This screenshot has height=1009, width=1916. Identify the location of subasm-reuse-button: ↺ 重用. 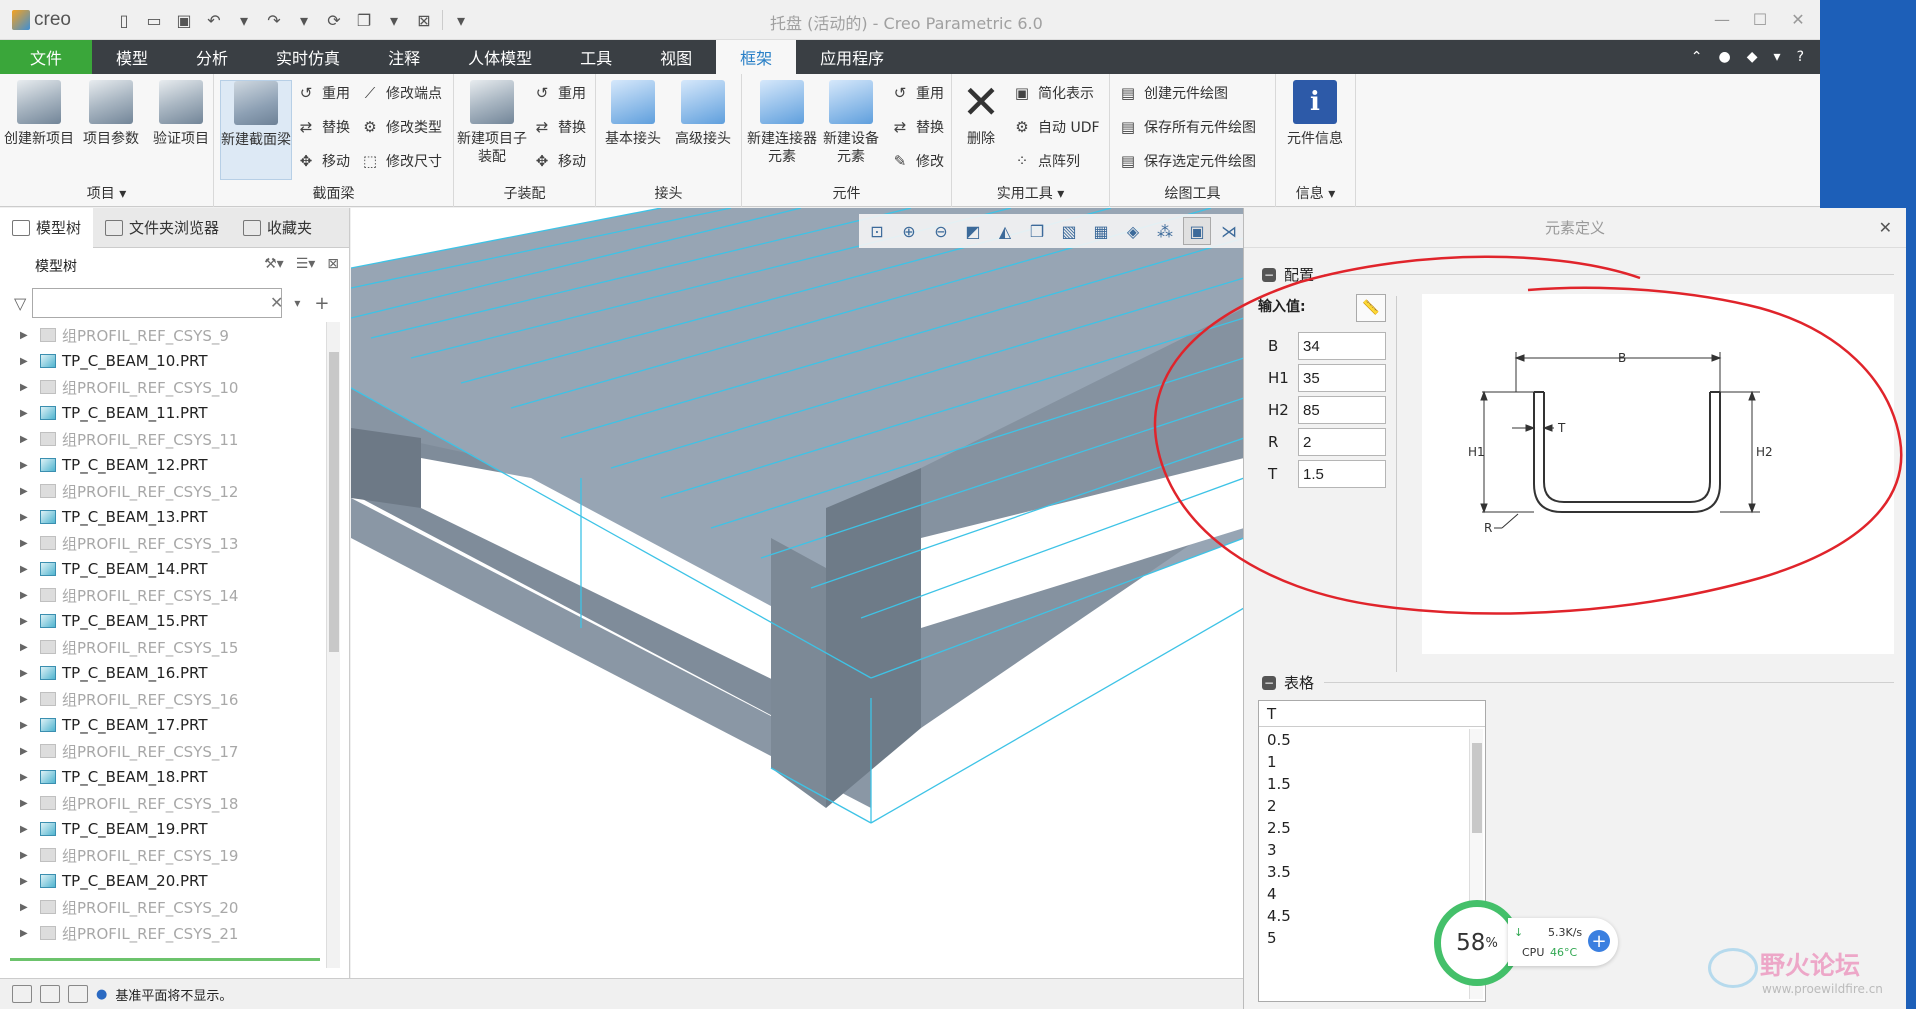
(559, 93).